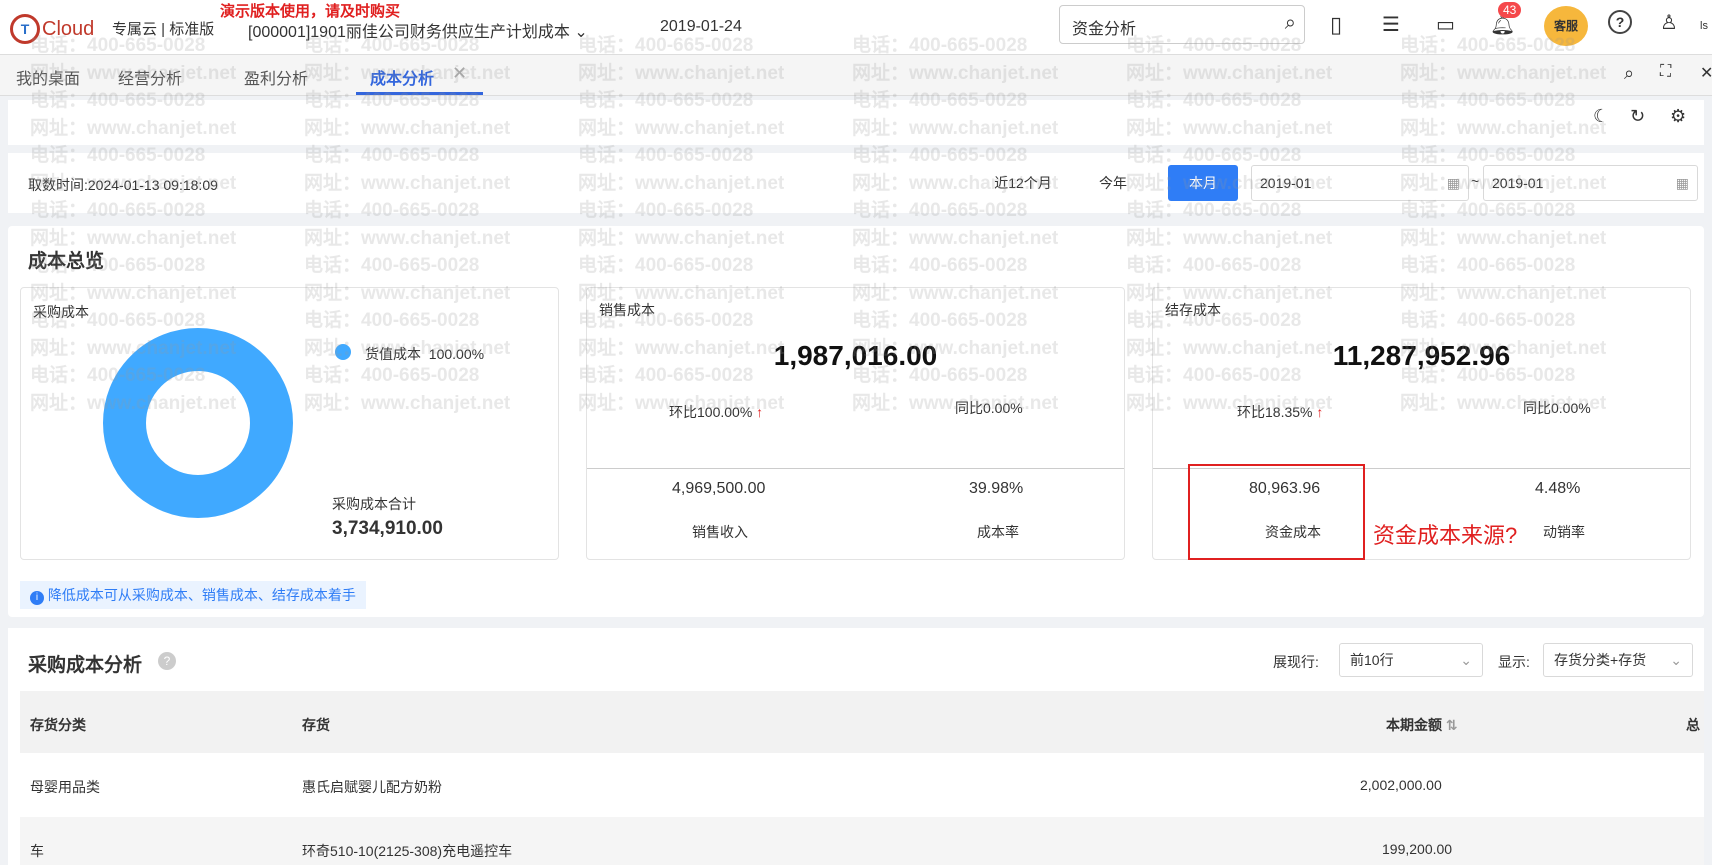 The height and width of the screenshot is (865, 1712). I want to click on system-date: 2019-01-24, so click(701, 26).